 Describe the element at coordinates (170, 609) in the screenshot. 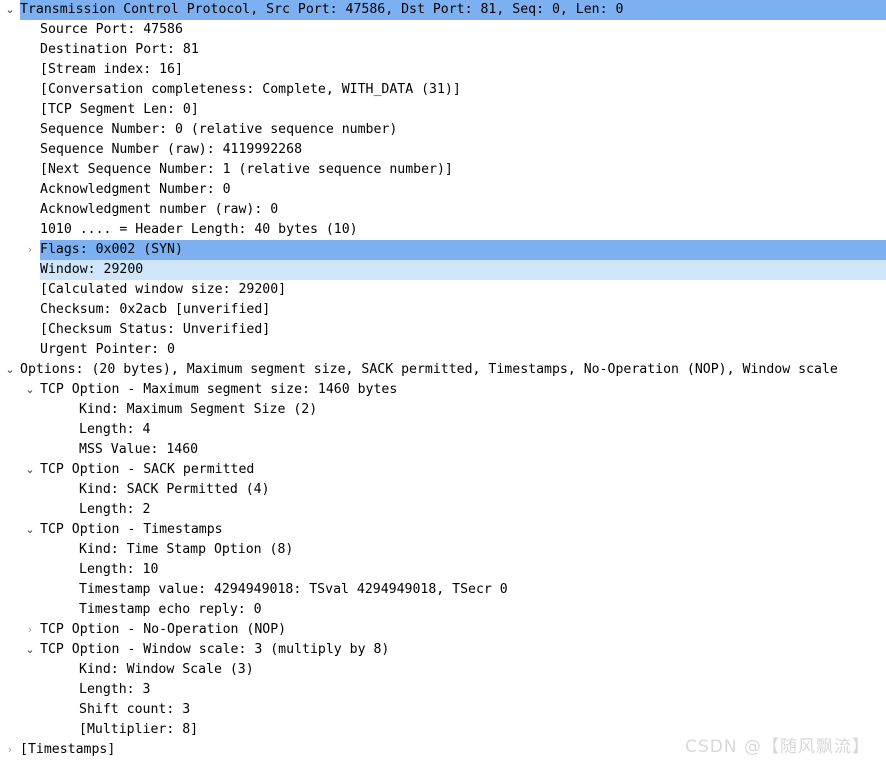

I see `tree-row-label: Timestamp echo reply: 0` at that location.